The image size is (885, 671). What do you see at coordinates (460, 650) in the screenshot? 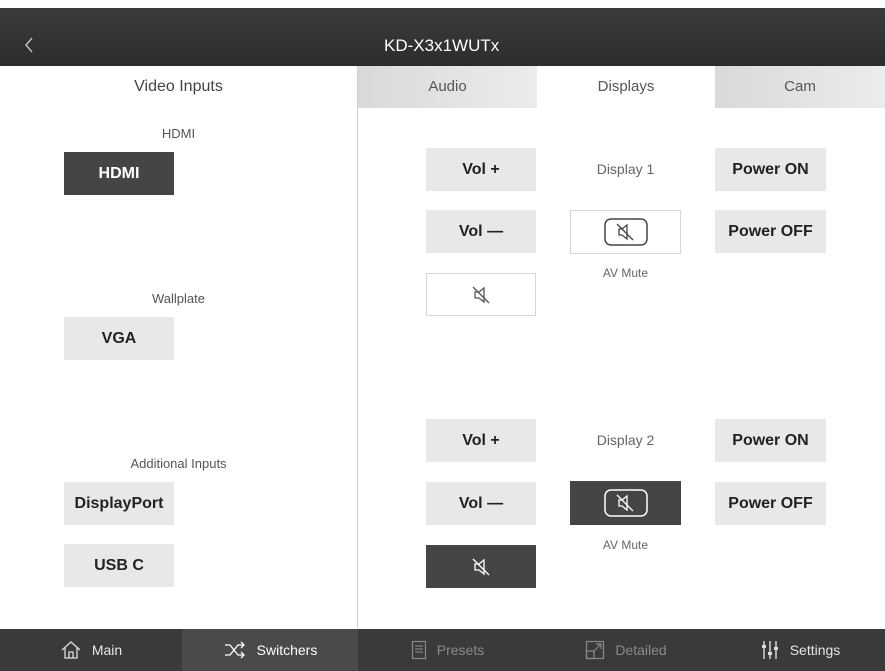
I see `nav-presets-label: Presets` at bounding box center [460, 650].